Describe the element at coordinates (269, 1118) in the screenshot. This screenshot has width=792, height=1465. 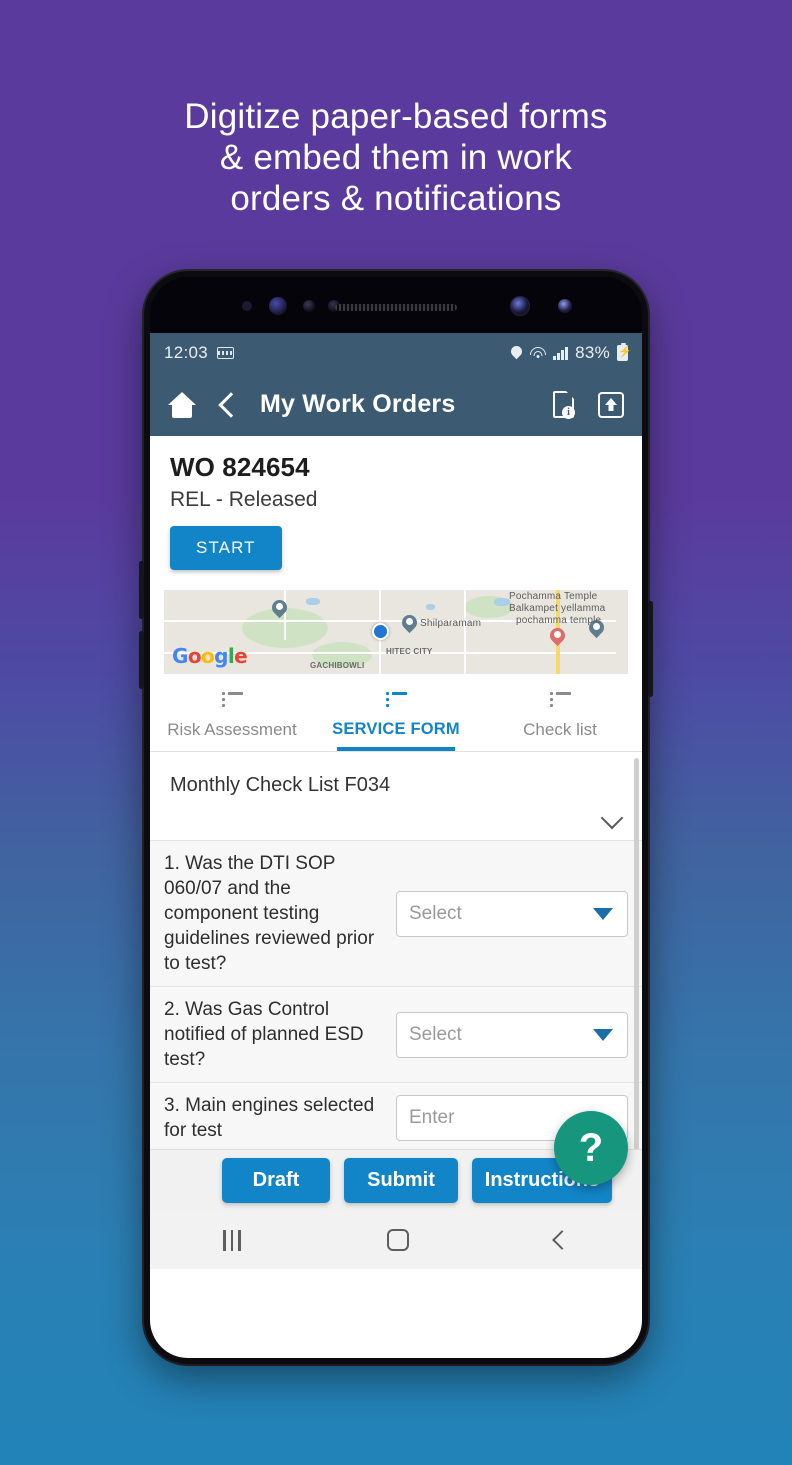
I see `question-text: 3. Main engines selected for test` at that location.